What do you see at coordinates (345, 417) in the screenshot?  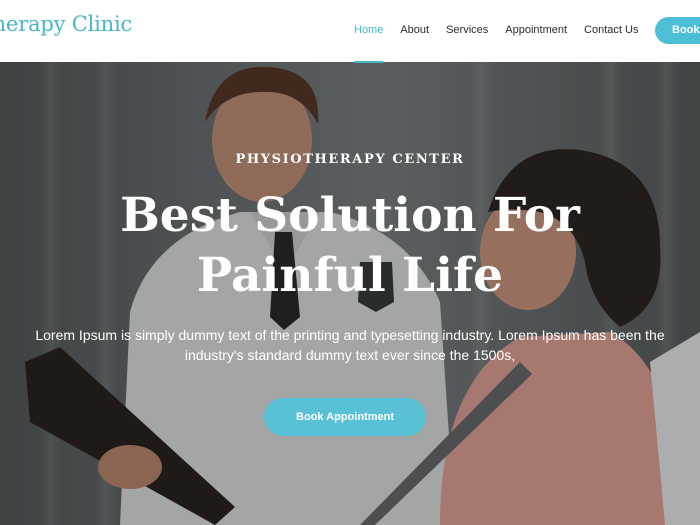 I see `book-appointment-button: Book Appointment` at bounding box center [345, 417].